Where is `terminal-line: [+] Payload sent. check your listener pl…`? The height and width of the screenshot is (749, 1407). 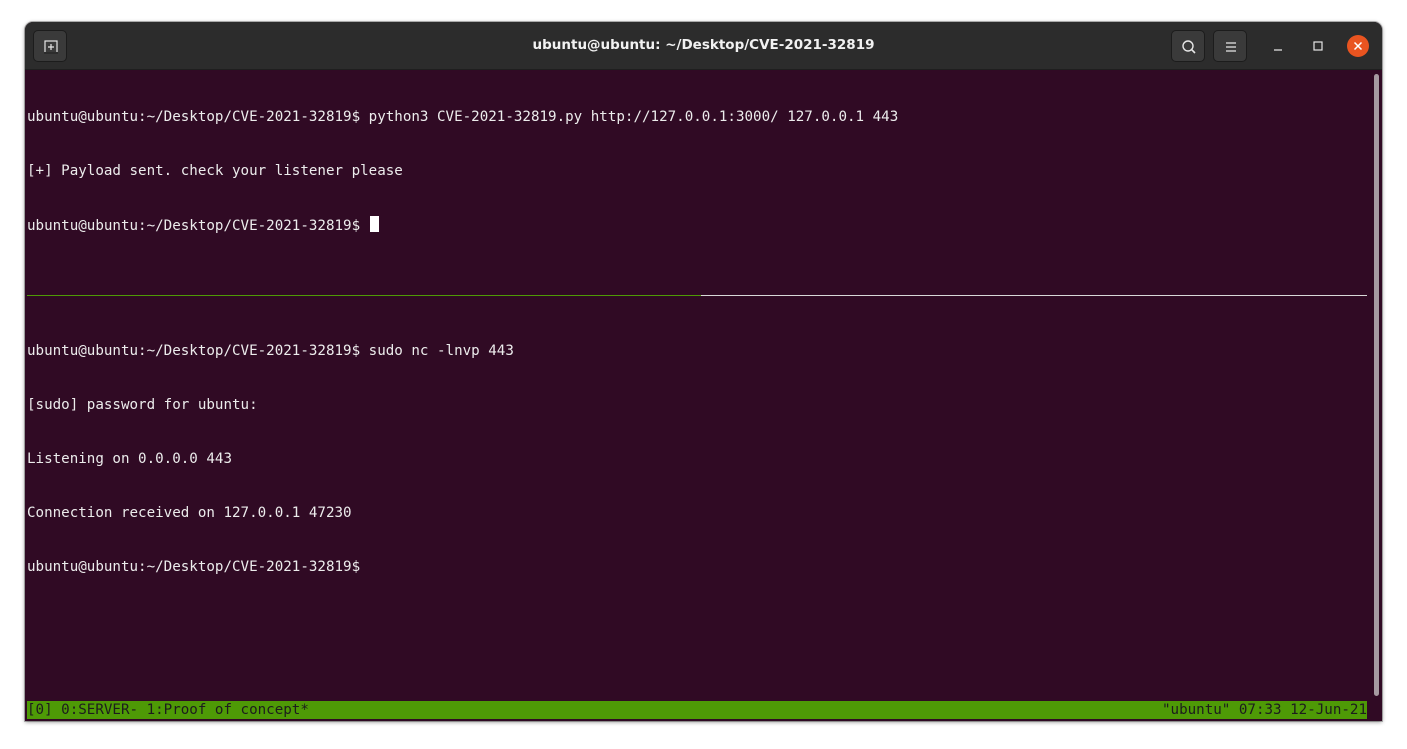 terminal-line: [+] Payload sent. check your listener pl… is located at coordinates (215, 171).